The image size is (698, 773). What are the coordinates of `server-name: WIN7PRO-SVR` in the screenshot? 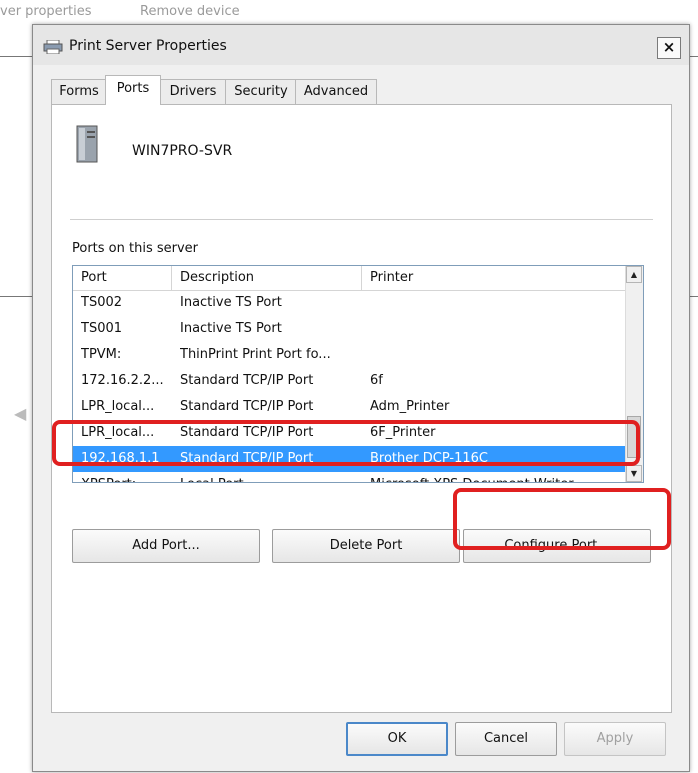 It's located at (182, 151).